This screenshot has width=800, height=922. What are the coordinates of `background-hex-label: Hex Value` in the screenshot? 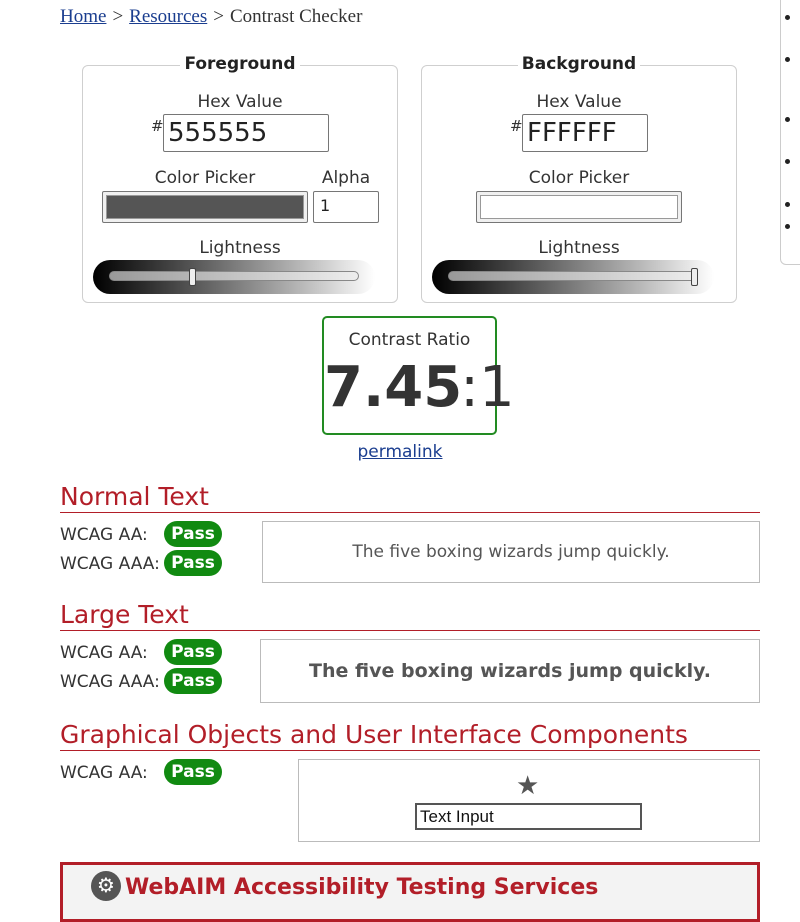 It's located at (579, 102).